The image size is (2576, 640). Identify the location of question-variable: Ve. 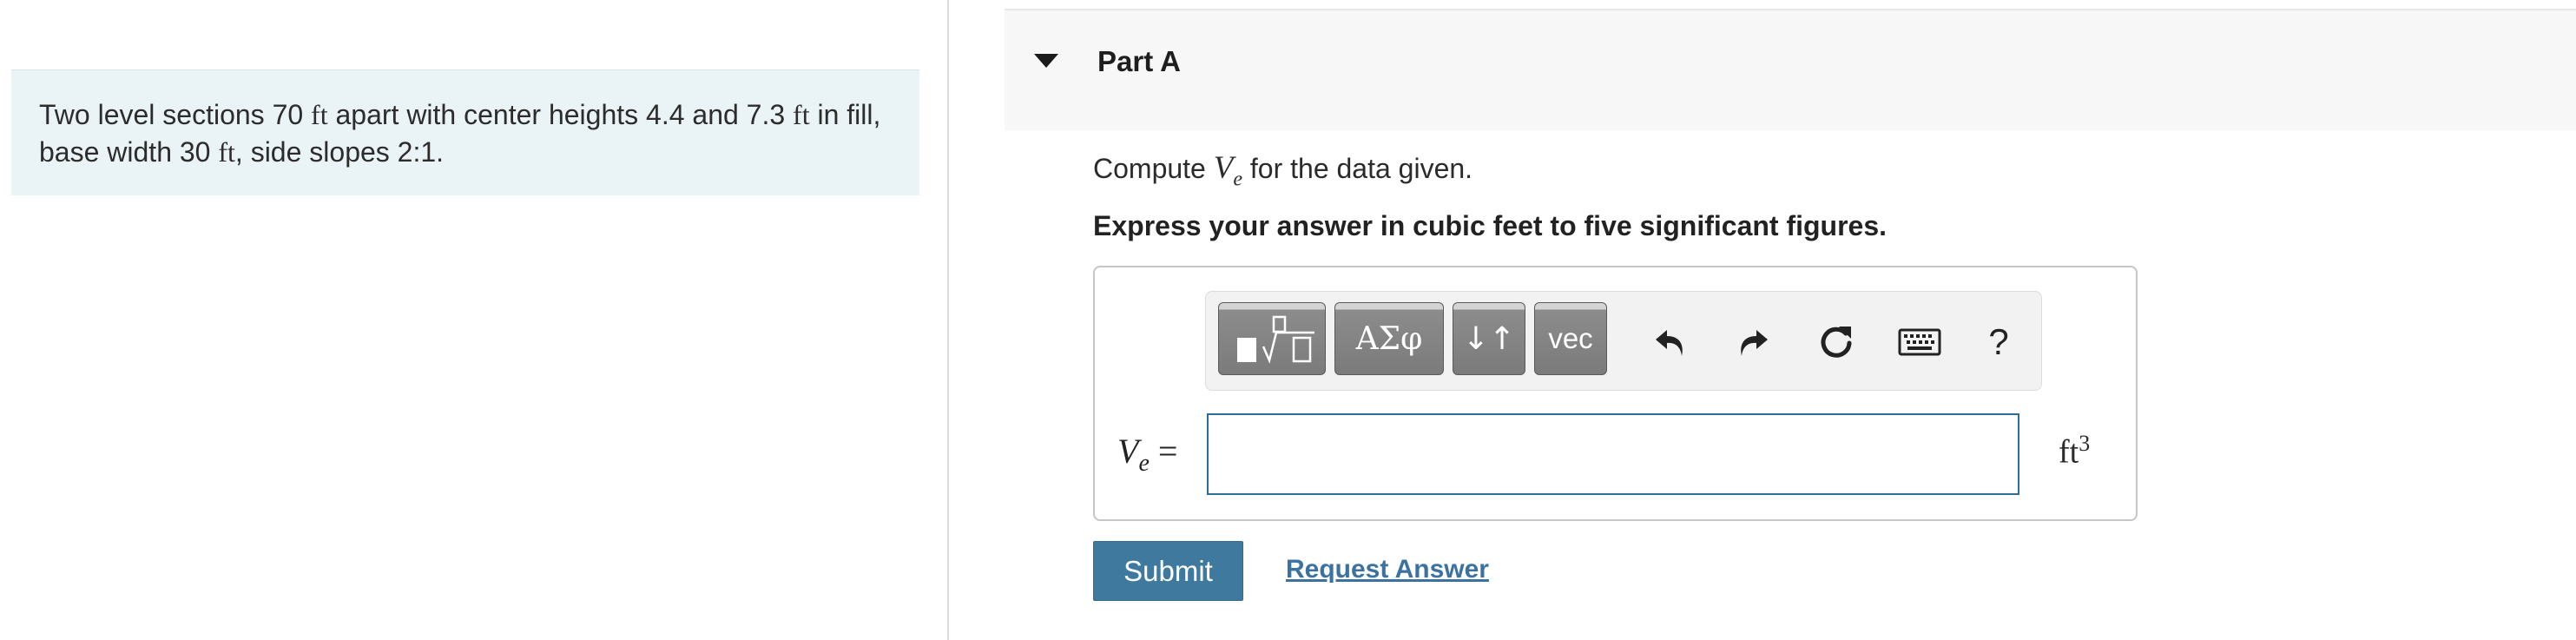
(1227, 170).